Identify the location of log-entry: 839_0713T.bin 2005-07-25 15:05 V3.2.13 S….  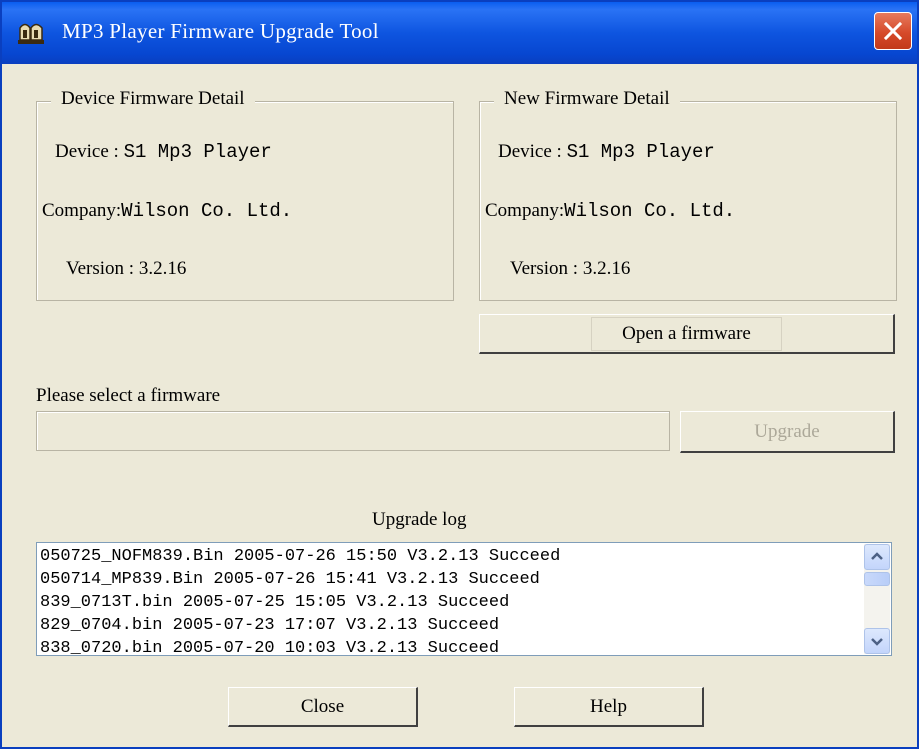
(275, 602).